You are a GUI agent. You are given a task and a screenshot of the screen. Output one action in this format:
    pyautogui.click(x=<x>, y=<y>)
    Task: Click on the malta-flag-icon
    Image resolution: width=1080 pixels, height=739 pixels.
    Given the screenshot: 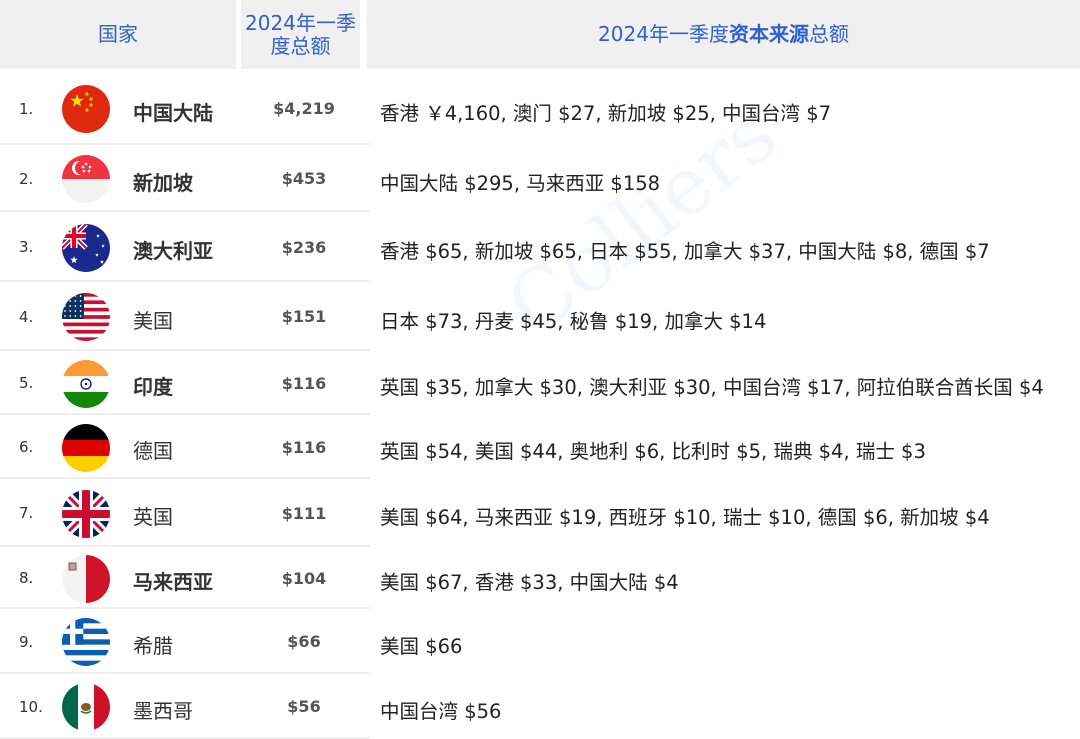 What is the action you would take?
    pyautogui.click(x=86, y=579)
    